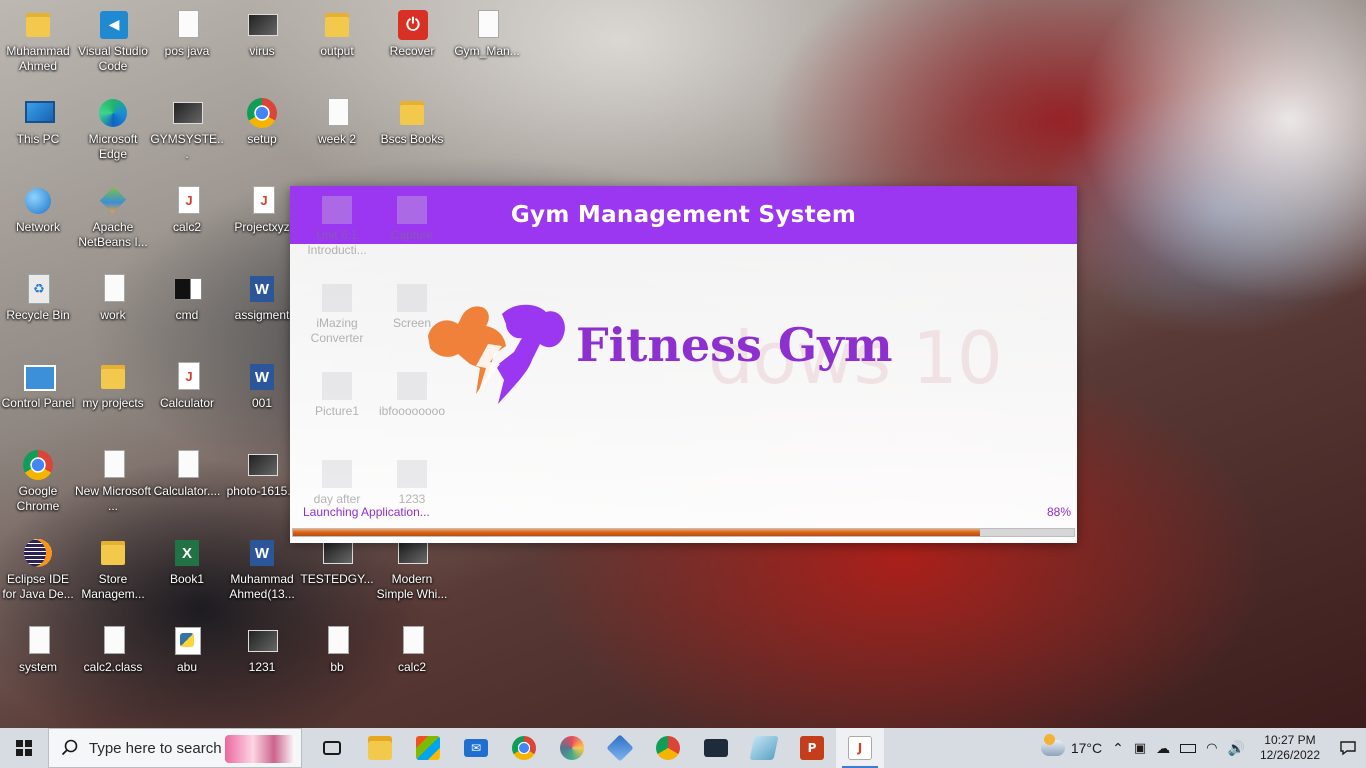  Describe the element at coordinates (412, 130) in the screenshot. I see `desktop-icon-bscs-books: Bscs Books` at that location.